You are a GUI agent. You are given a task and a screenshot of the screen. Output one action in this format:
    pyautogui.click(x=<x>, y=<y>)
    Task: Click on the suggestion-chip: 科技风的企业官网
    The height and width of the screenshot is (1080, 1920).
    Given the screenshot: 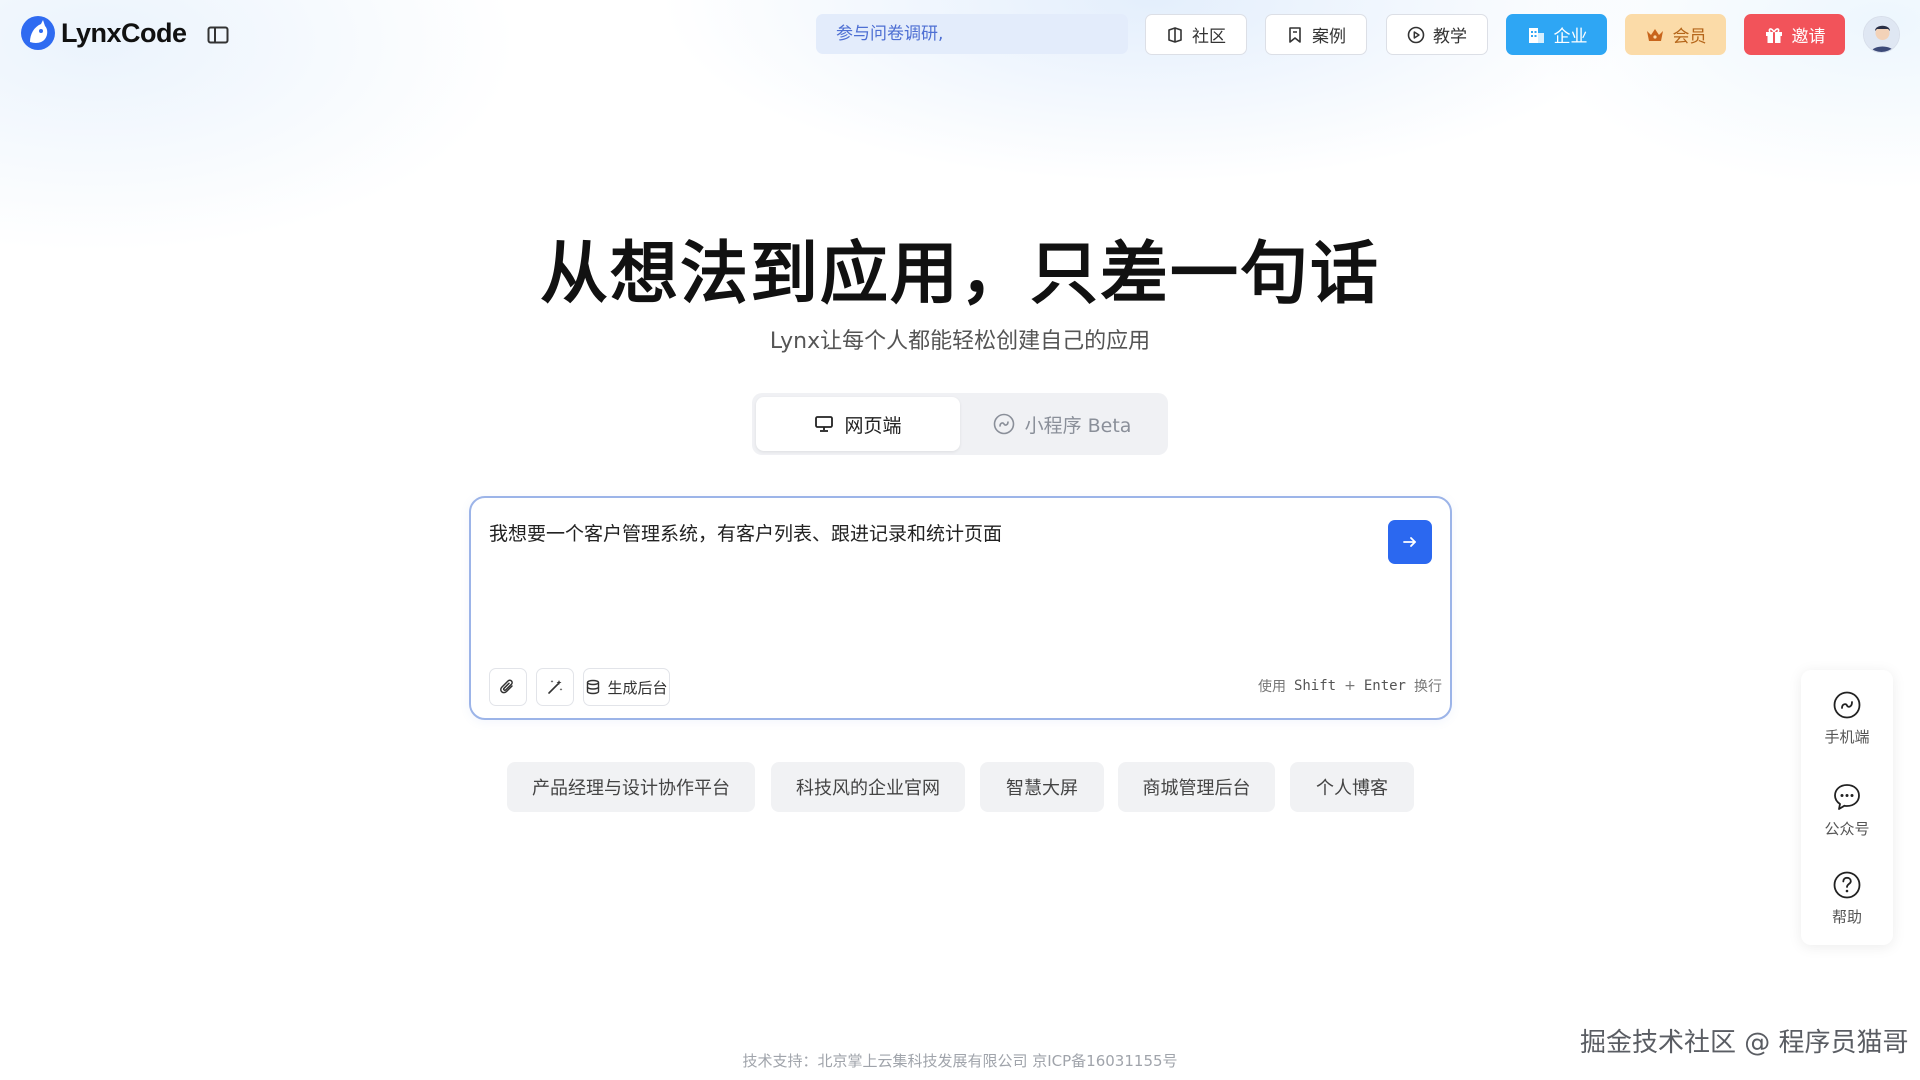 What is the action you would take?
    pyautogui.click(x=868, y=787)
    